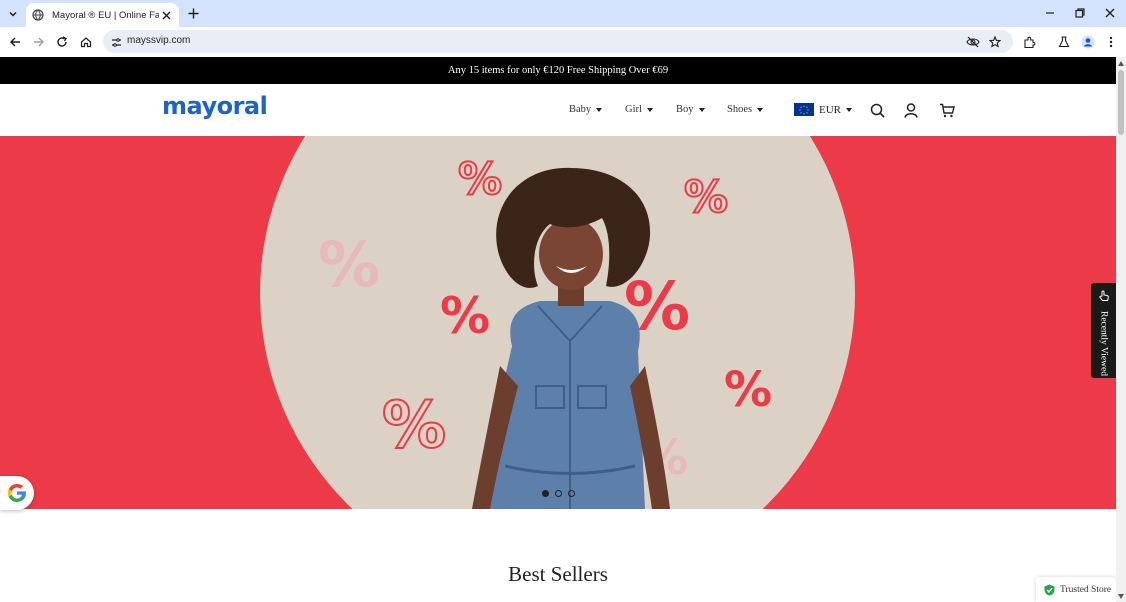 Image resolution: width=1126 pixels, height=602 pixels. Describe the element at coordinates (1080, 13) in the screenshot. I see `restore-button` at that location.